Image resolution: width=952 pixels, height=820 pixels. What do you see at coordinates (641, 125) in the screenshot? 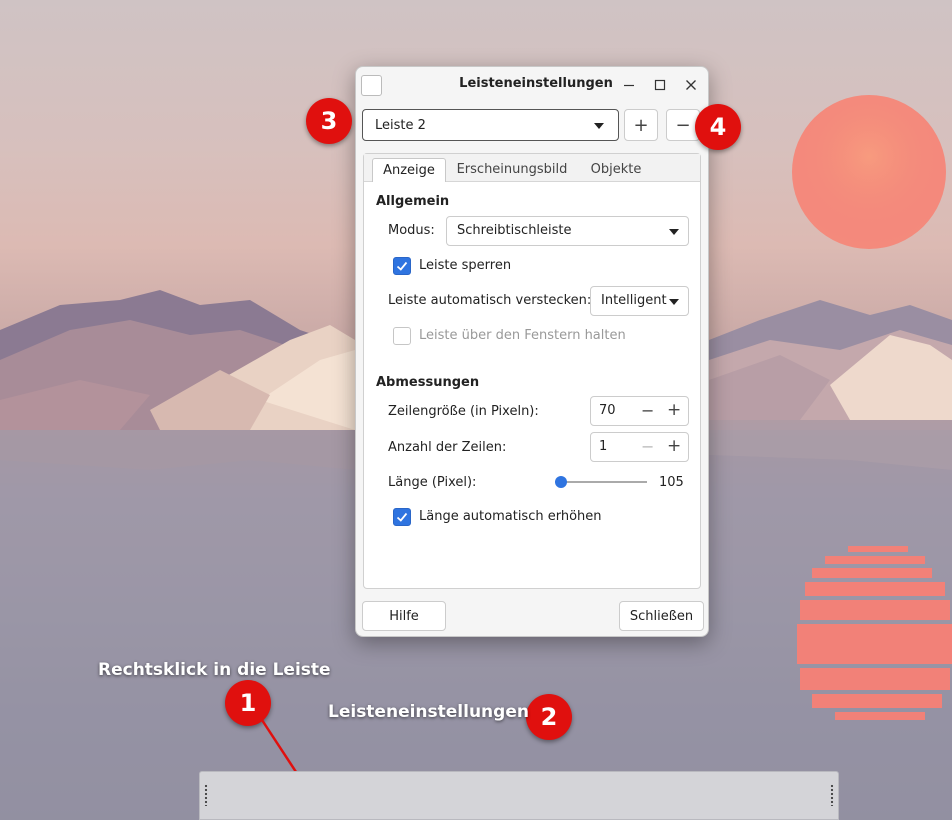
I see `add-panel-button: +` at bounding box center [641, 125].